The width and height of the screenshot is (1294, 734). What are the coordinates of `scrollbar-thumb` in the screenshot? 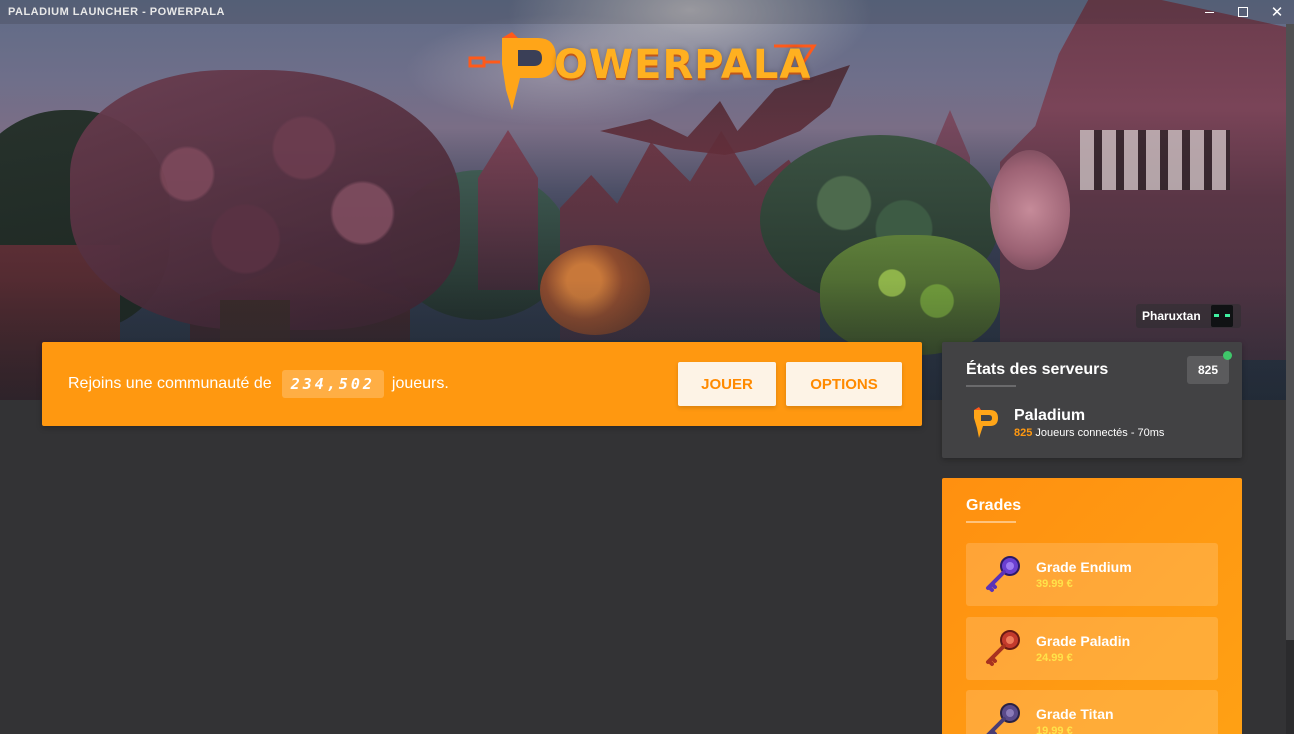 It's located at (1290, 332).